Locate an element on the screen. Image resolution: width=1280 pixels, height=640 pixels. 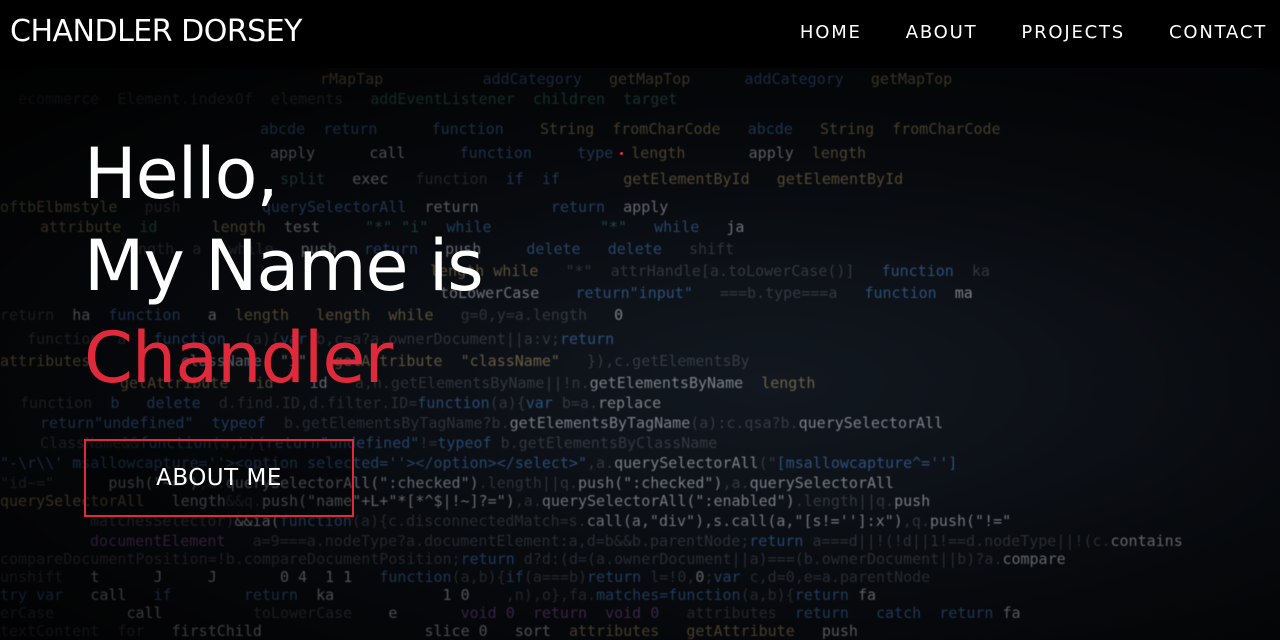
hero-name: Chandler is located at coordinates (238, 358).